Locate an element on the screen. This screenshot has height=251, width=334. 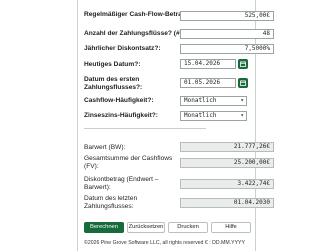
today-date-input: 15.04.2026 is located at coordinates (208, 64).